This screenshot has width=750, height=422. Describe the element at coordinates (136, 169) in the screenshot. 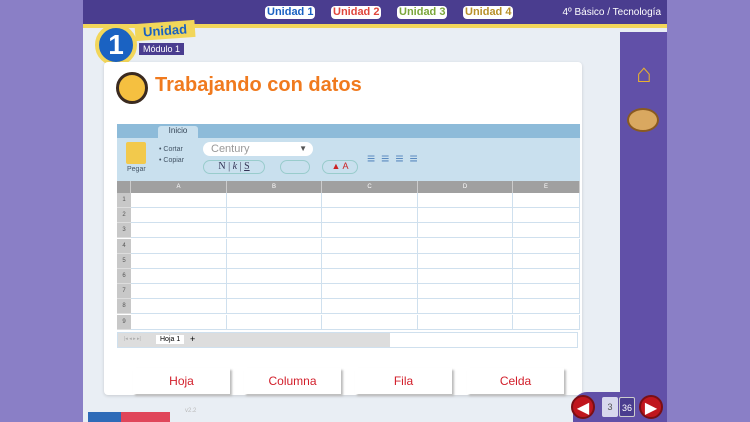

I see `paste-label: Pegar` at that location.